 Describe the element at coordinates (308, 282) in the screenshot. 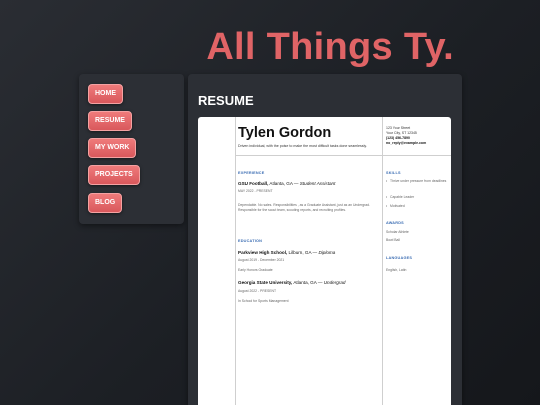

I see `school-place: Atlanta, GA —` at that location.